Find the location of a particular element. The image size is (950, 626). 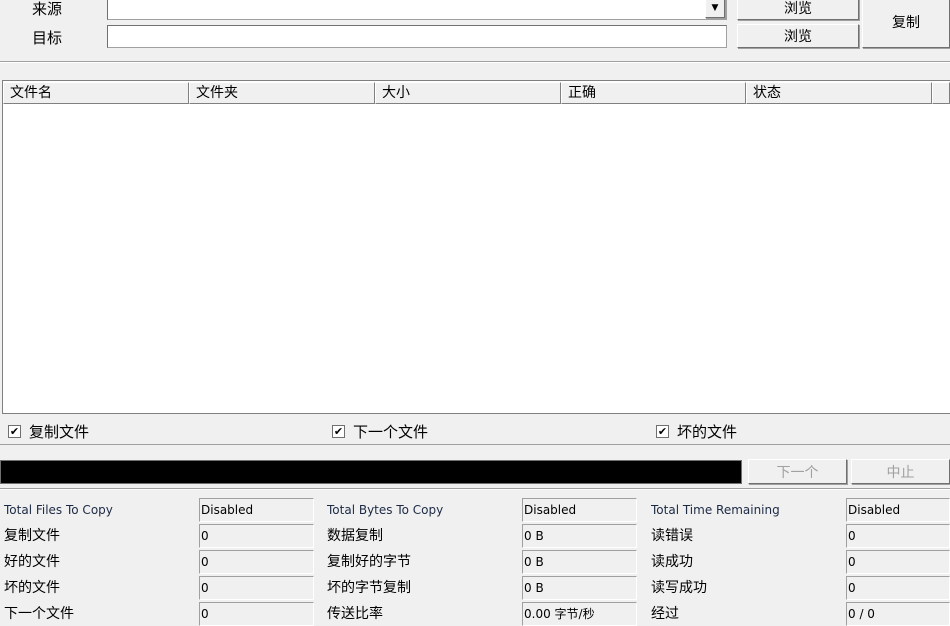

progress-bar is located at coordinates (371, 472).